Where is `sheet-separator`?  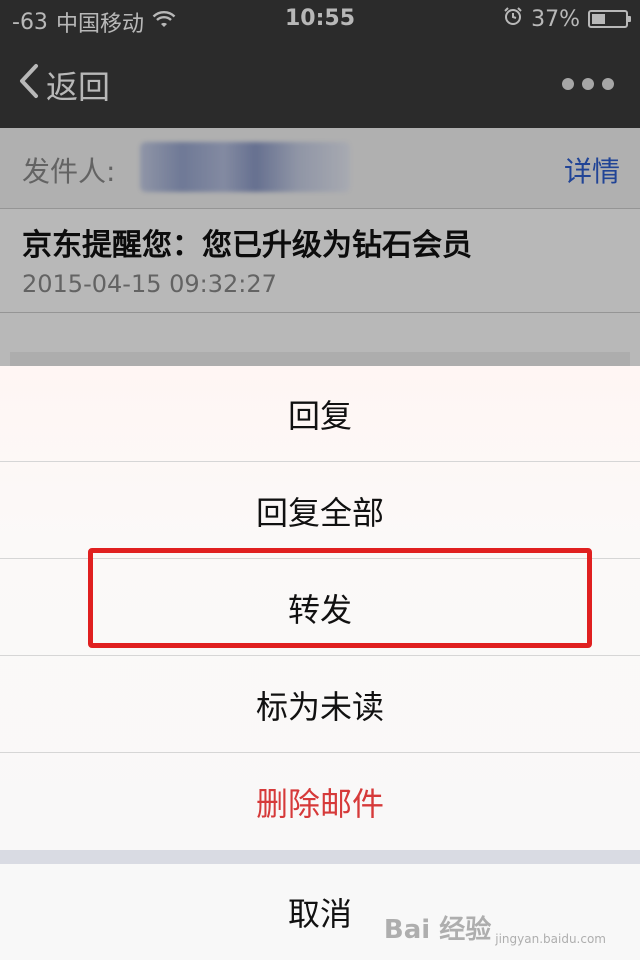 sheet-separator is located at coordinates (320, 857).